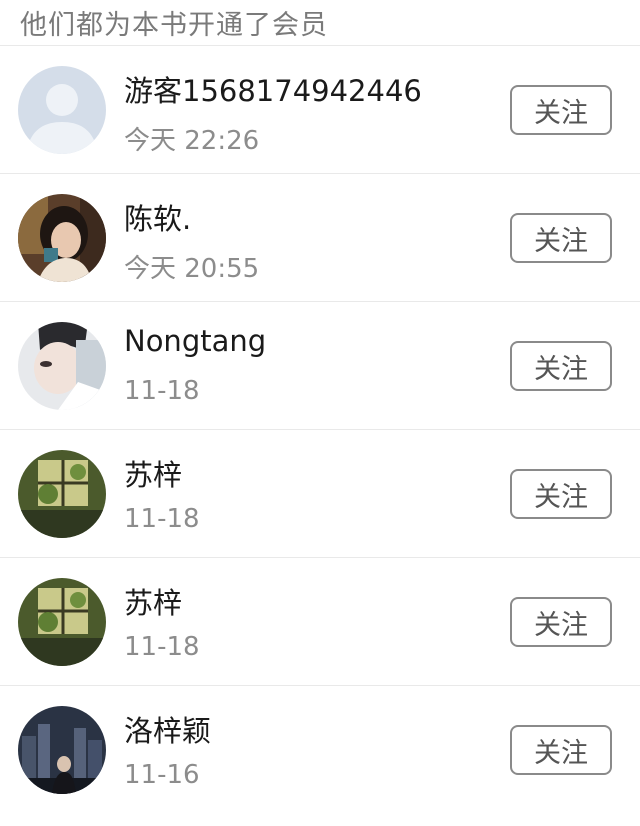  Describe the element at coordinates (157, 217) in the screenshot. I see `member-name: 陈软.` at that location.